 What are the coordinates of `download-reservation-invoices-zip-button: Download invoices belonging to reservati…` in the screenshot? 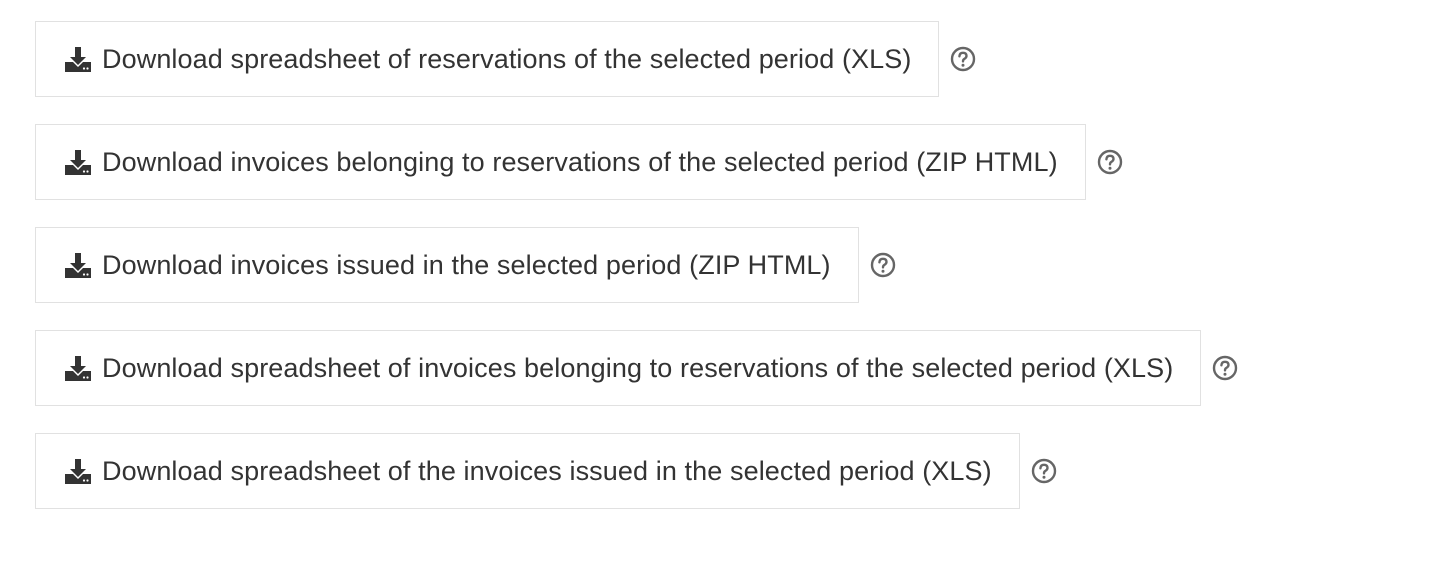 It's located at (560, 162).